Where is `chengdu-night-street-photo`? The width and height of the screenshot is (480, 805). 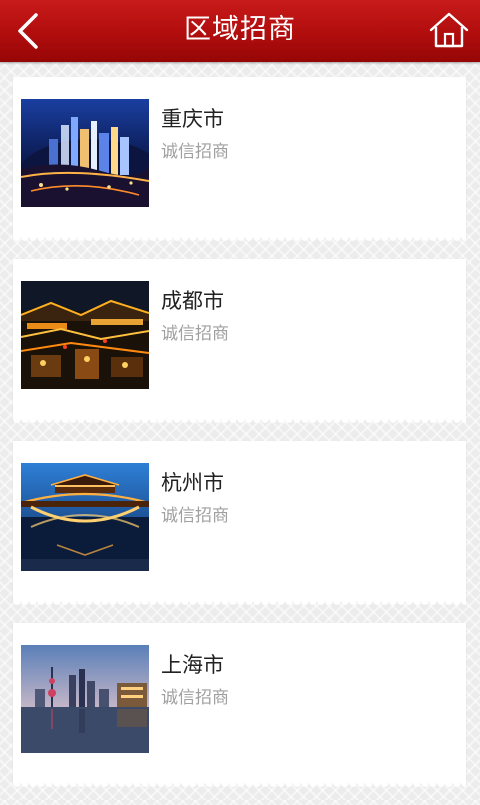
chengdu-night-street-photo is located at coordinates (85, 335).